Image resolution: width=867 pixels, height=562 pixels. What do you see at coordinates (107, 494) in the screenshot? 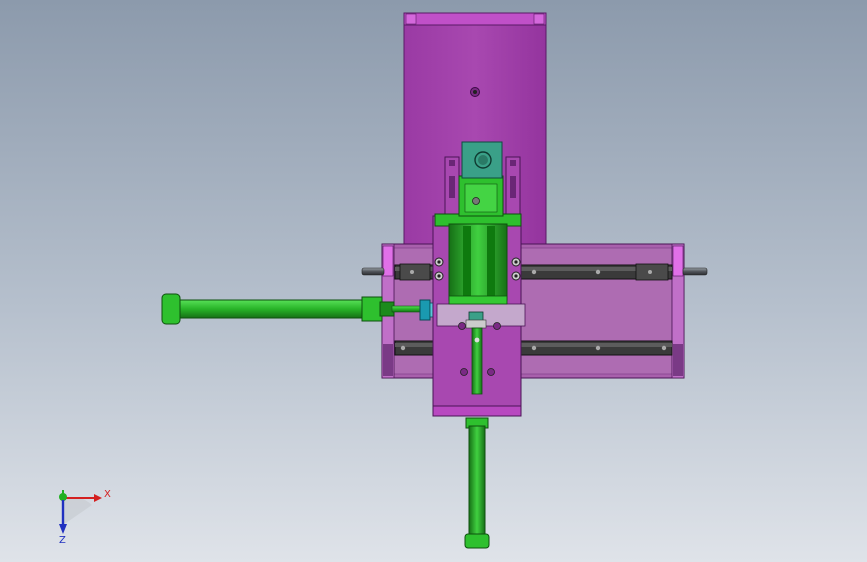
I see `x-axis-label: X` at bounding box center [107, 494].